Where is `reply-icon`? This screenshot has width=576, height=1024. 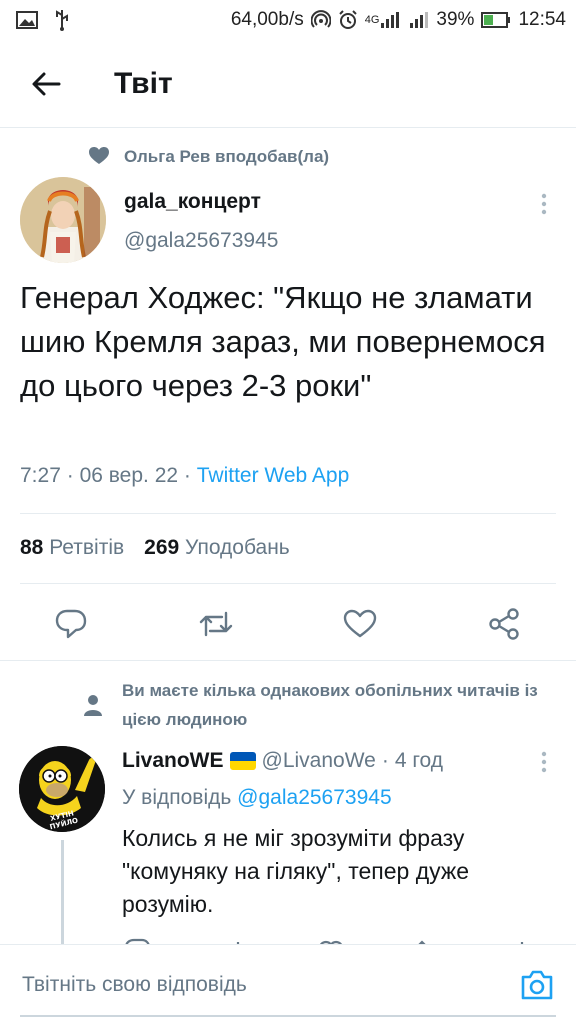 reply-icon is located at coordinates (71, 624).